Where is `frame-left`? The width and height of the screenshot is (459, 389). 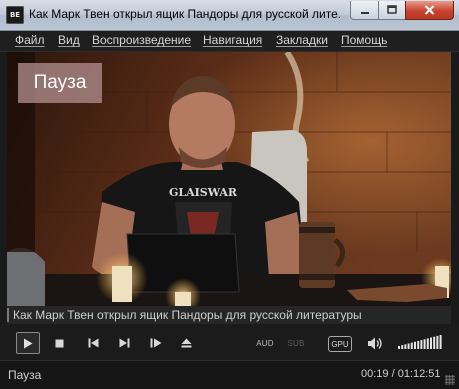 frame-left is located at coordinates (3, 188).